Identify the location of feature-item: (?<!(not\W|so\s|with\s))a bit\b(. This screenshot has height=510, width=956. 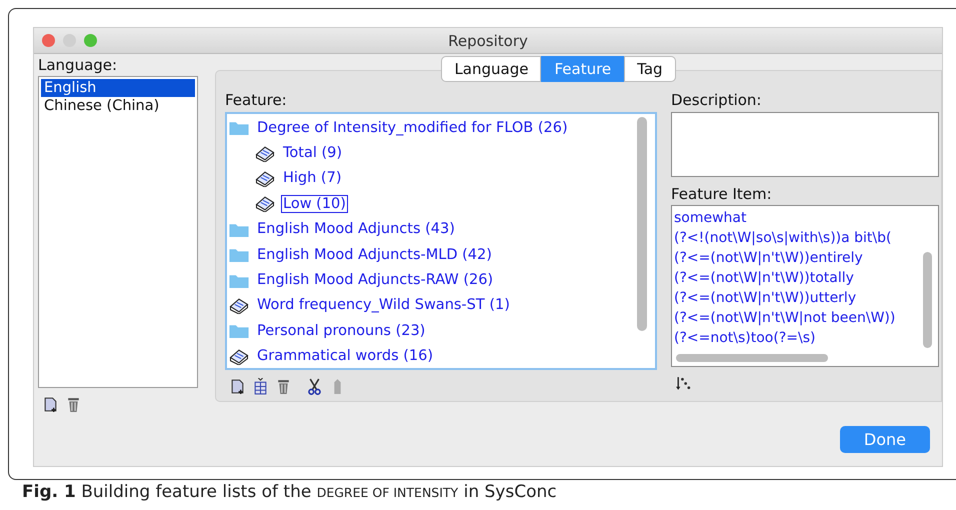
(798, 238).